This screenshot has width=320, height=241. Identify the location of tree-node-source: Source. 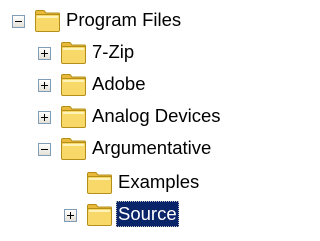
(137, 215).